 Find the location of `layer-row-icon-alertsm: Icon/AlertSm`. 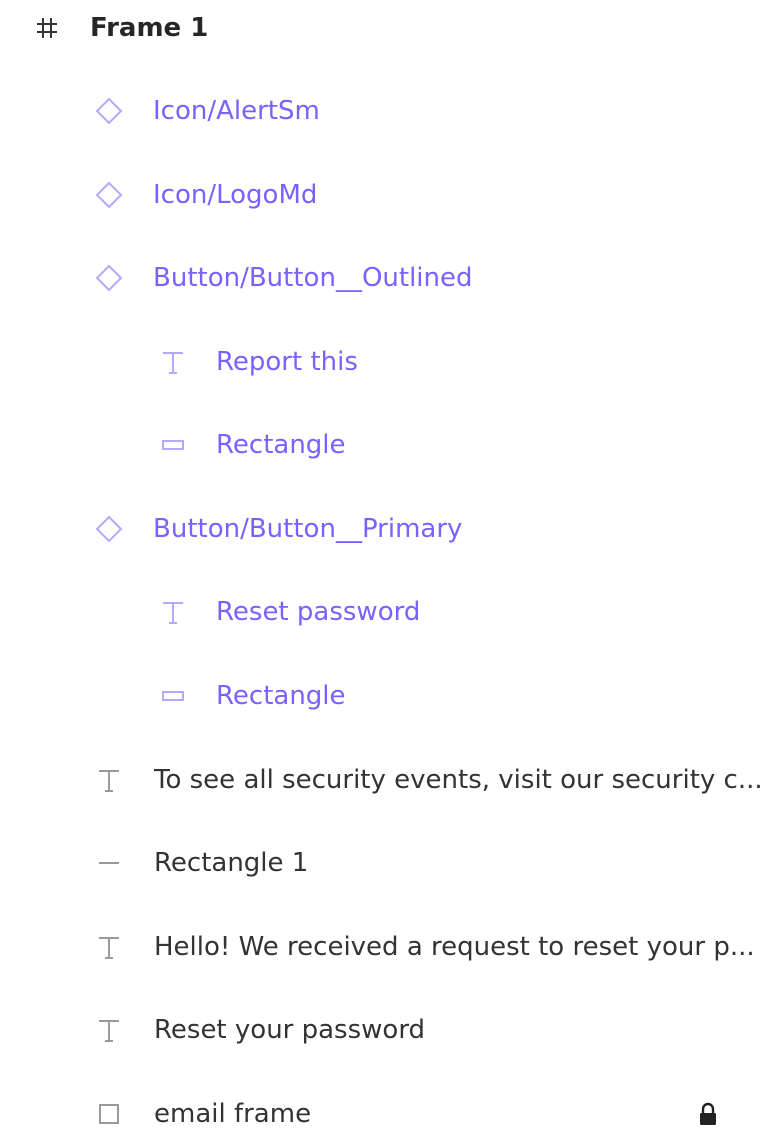

layer-row-icon-alertsm: Icon/AlertSm is located at coordinates (390, 111).